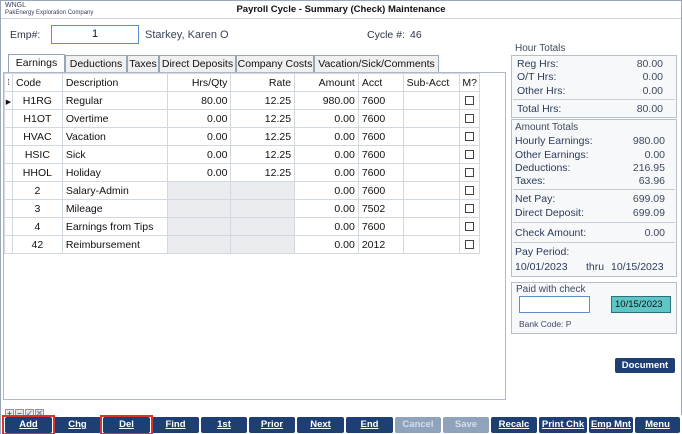 The height and width of the screenshot is (434, 682). Describe the element at coordinates (376, 63) in the screenshot. I see `tab-vacation-sick-comments: Vacation/Sick/Comments` at that location.